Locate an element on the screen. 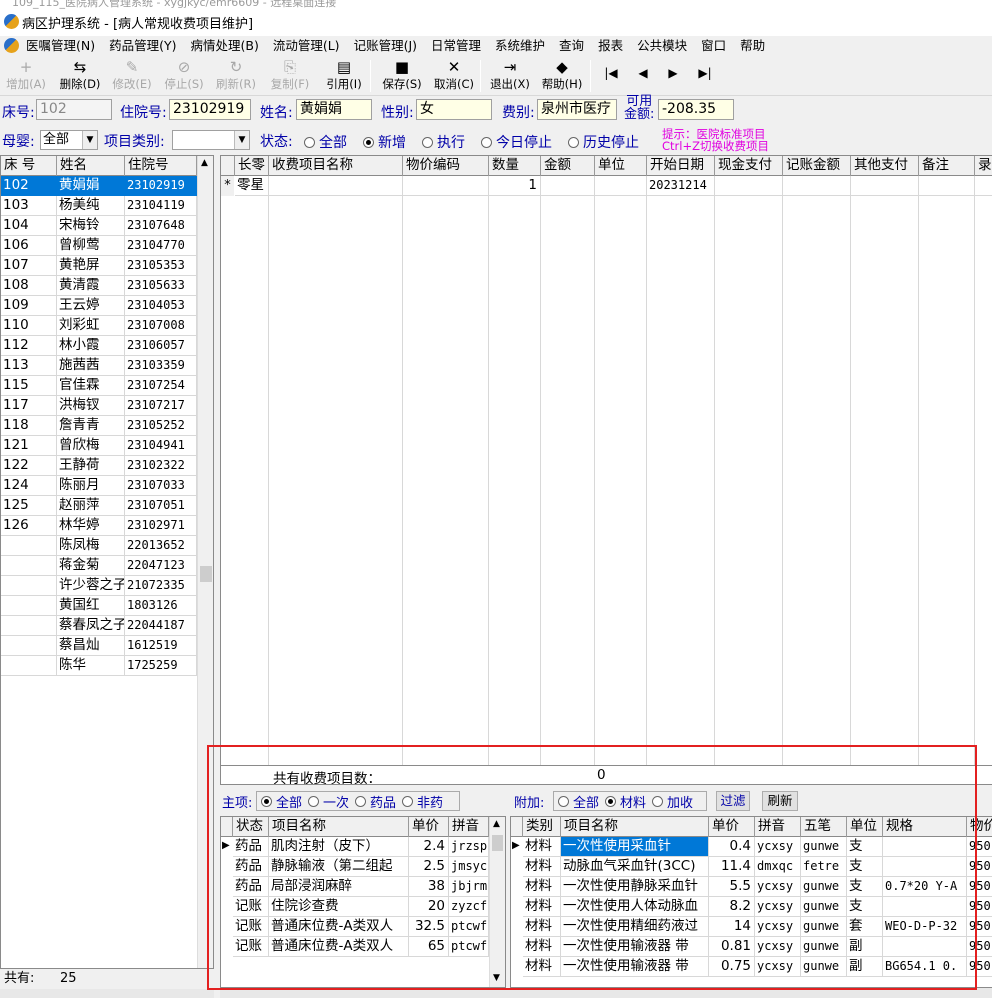 The height and width of the screenshot is (998, 992). table-row: 材料 一次性使用采血针 0.4 ycxsy gunwe 支 950 is located at coordinates (751, 847).